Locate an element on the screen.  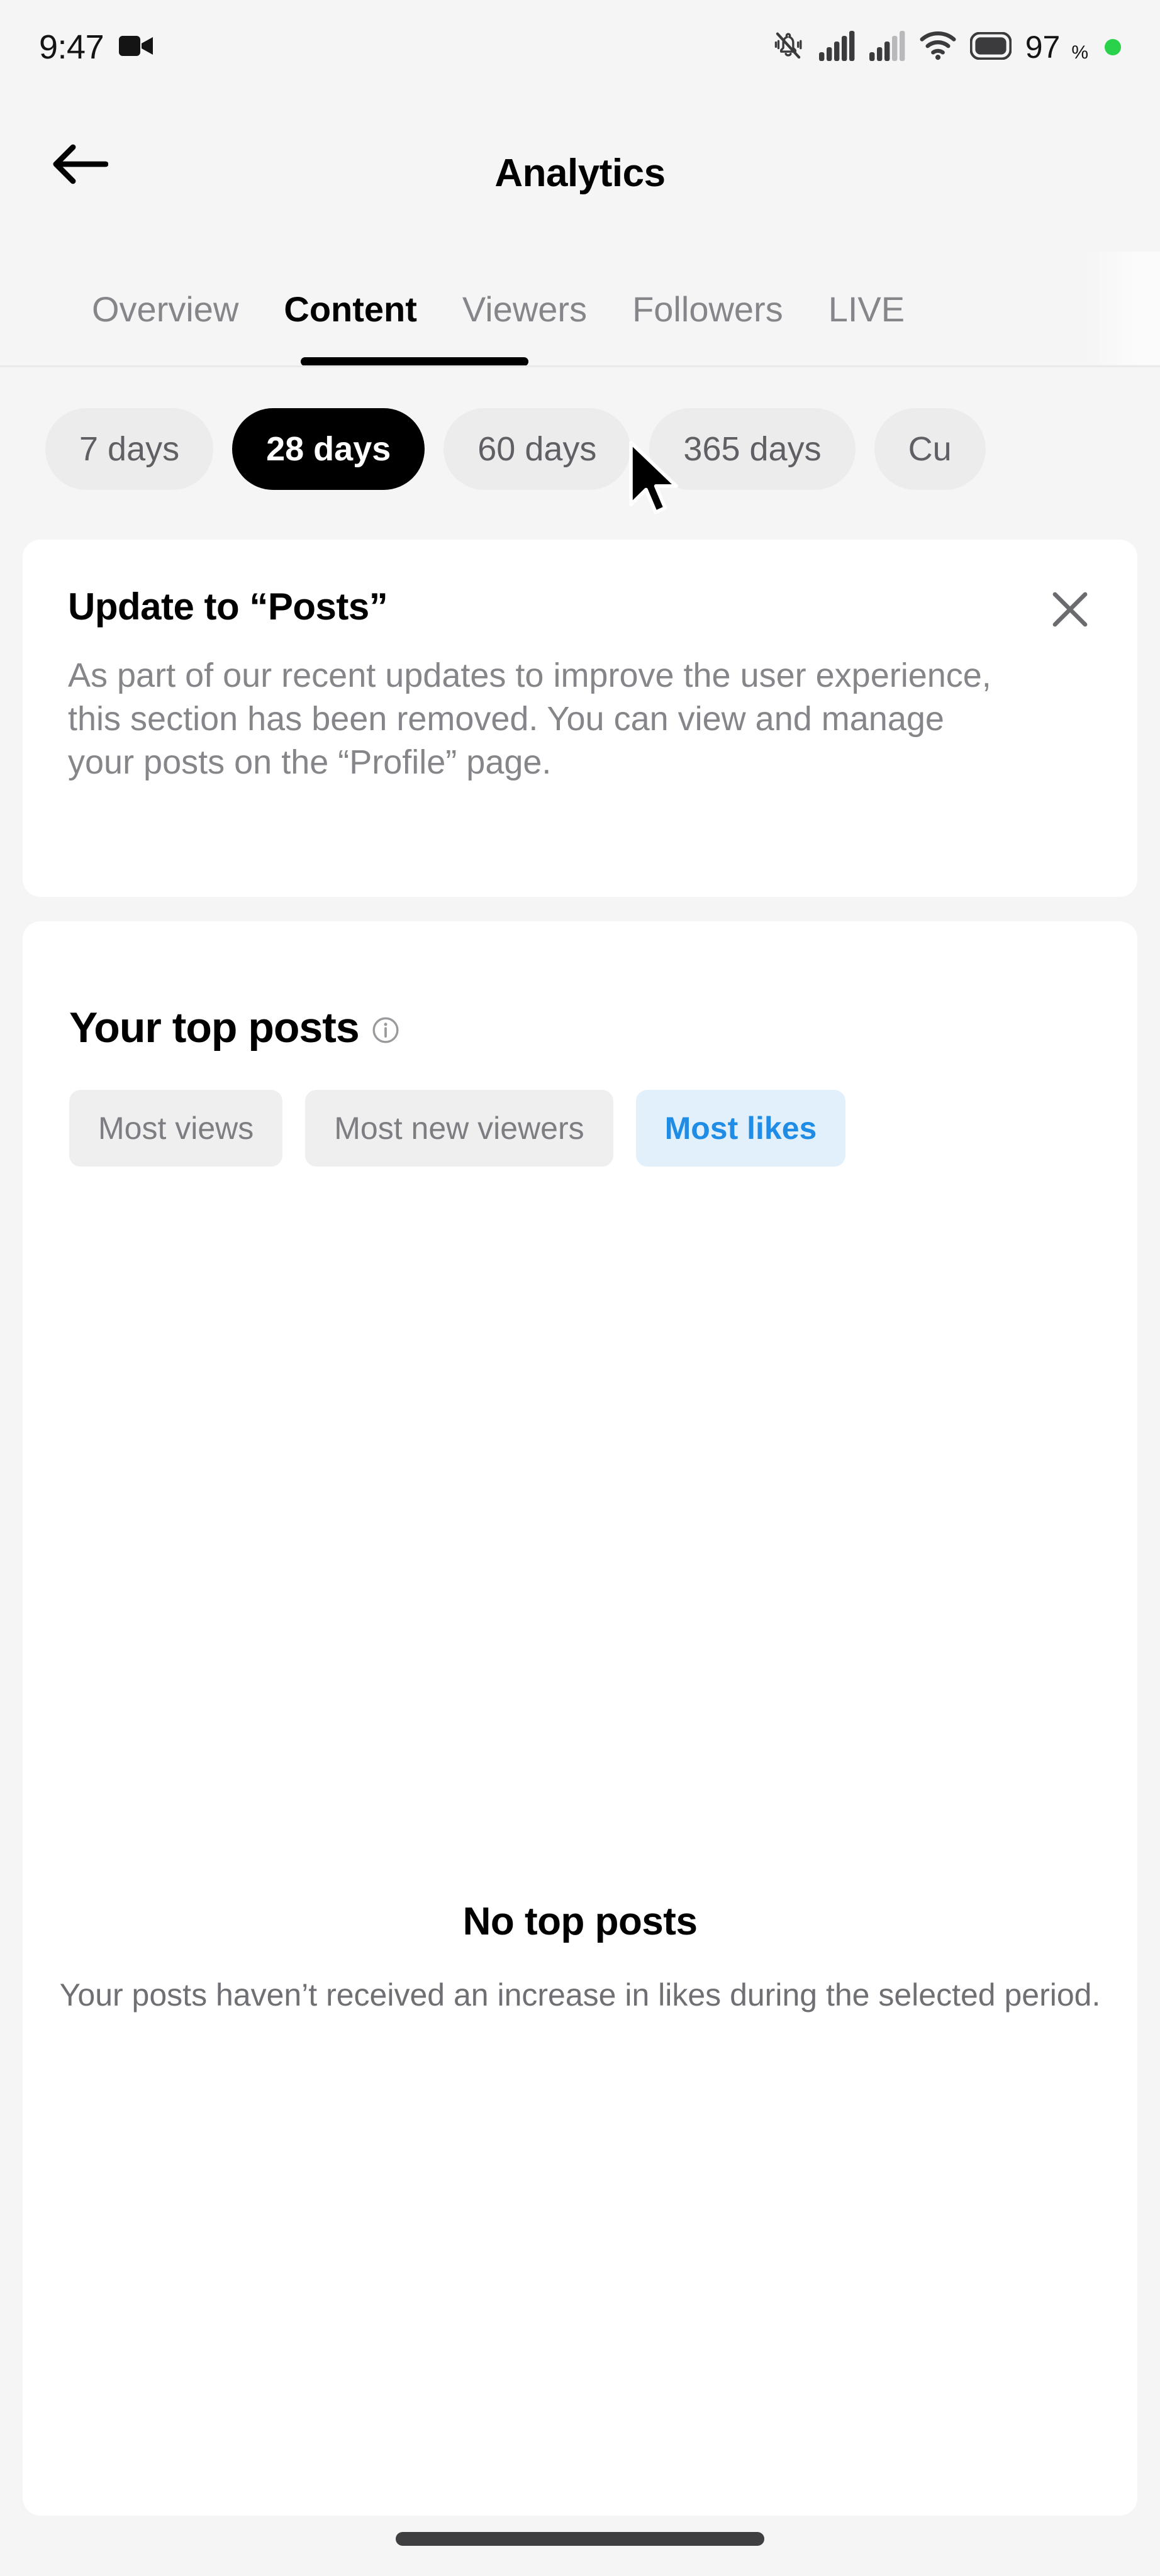
range-chip-7-days: 7 days is located at coordinates (129, 449).